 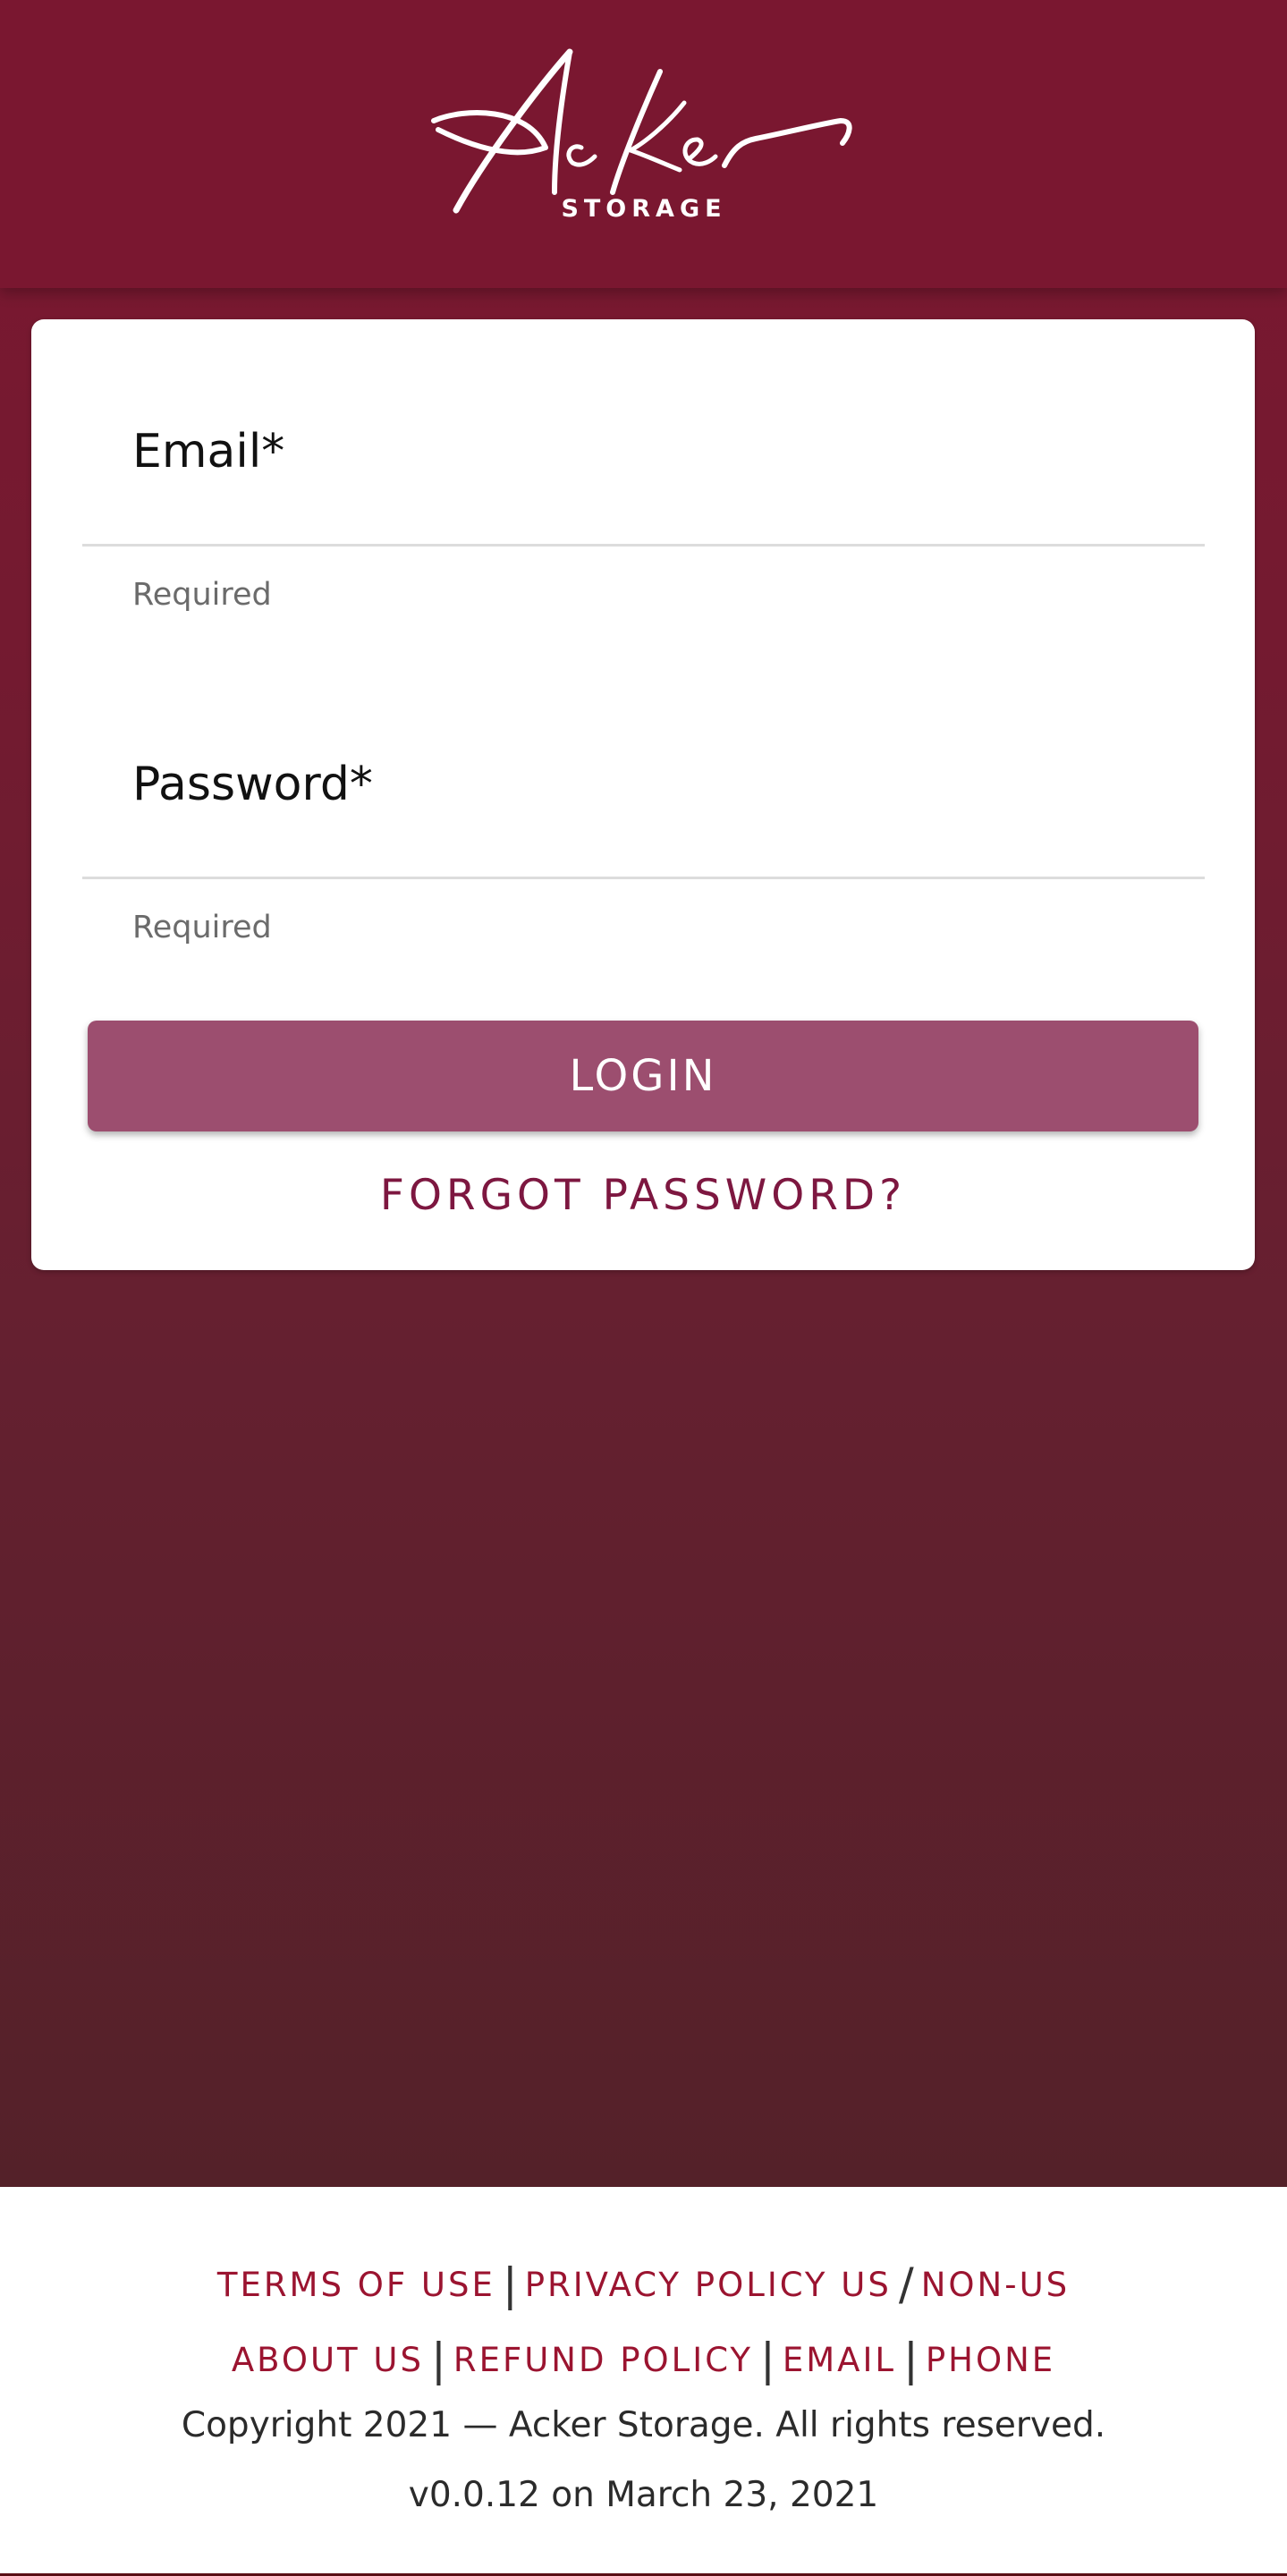 I want to click on password-input, so click(x=645, y=827).